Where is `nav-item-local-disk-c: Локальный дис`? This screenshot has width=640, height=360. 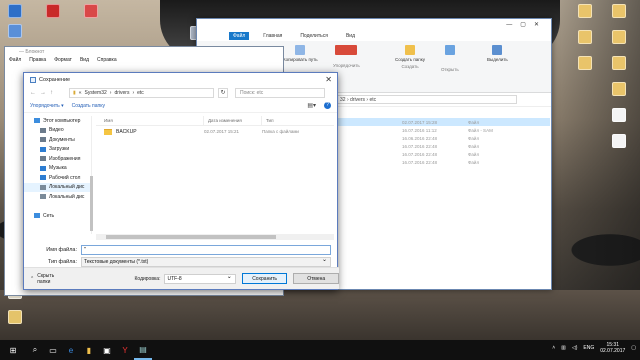
nav-item-local-disk-c: Локальный дис is located at coordinates (57, 187).